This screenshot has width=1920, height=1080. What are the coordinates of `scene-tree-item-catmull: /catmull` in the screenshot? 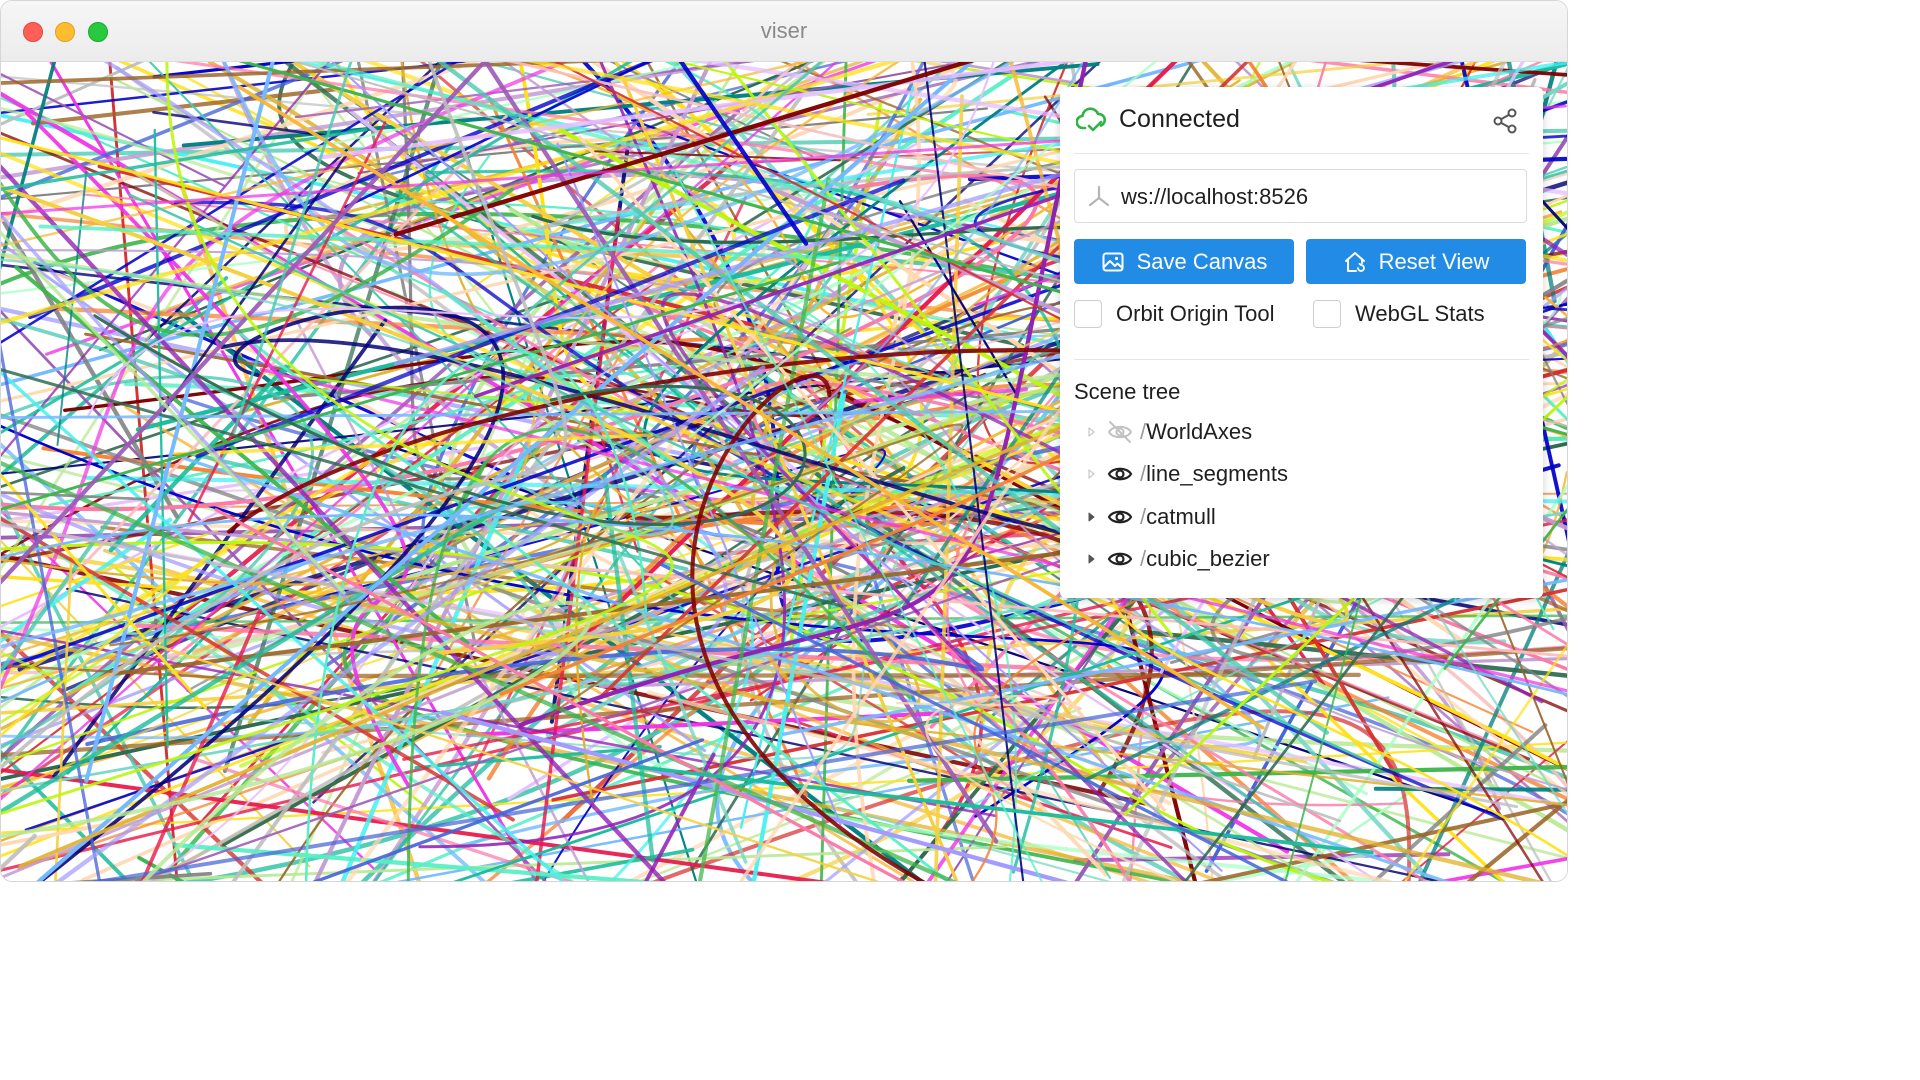 It's located at (1150, 517).